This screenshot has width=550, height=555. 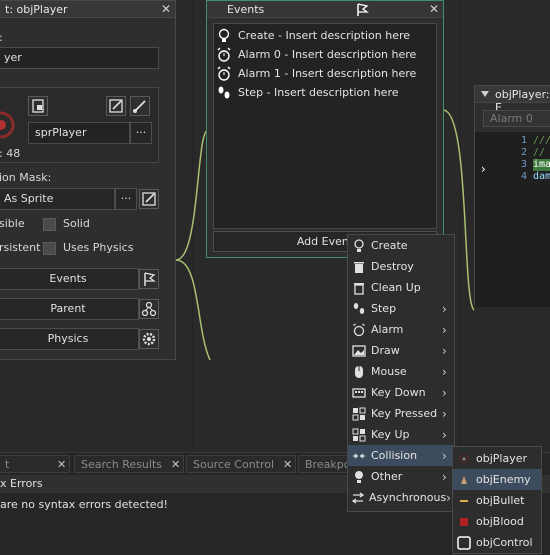 I want to click on menu-item-label: Mouse, so click(x=389, y=371).